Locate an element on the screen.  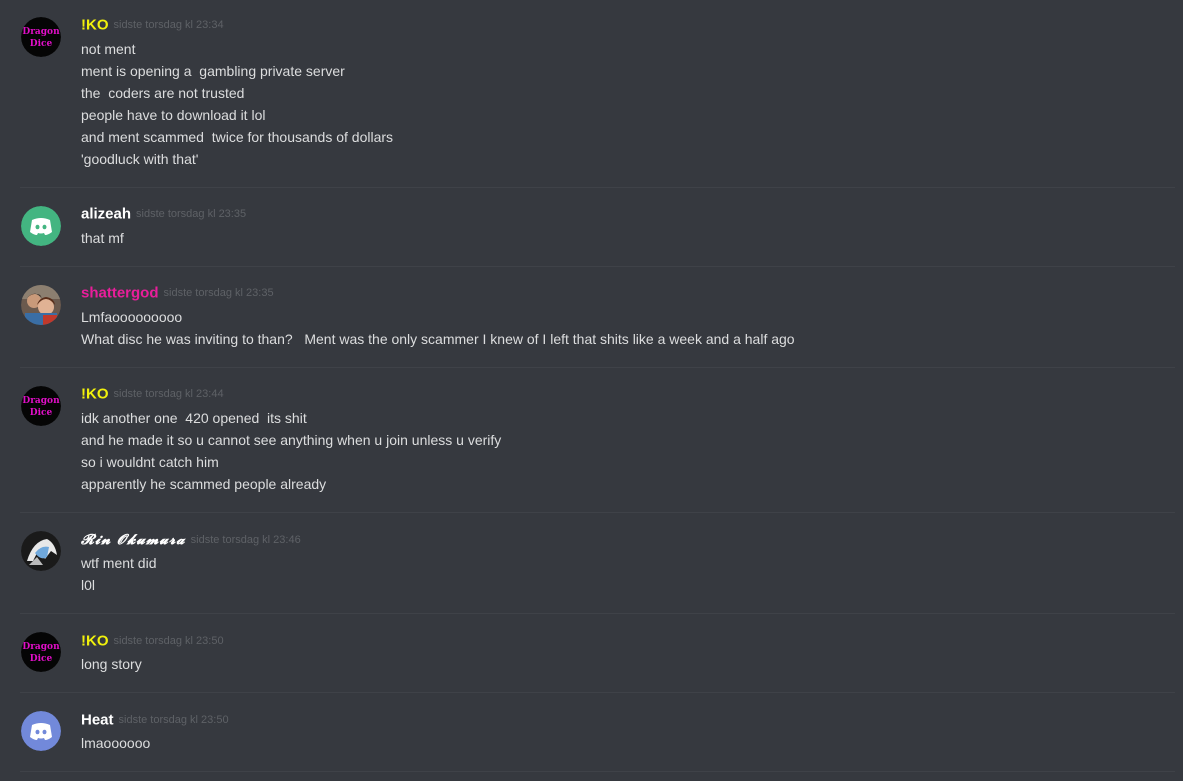
username: alizeah is located at coordinates (106, 213).